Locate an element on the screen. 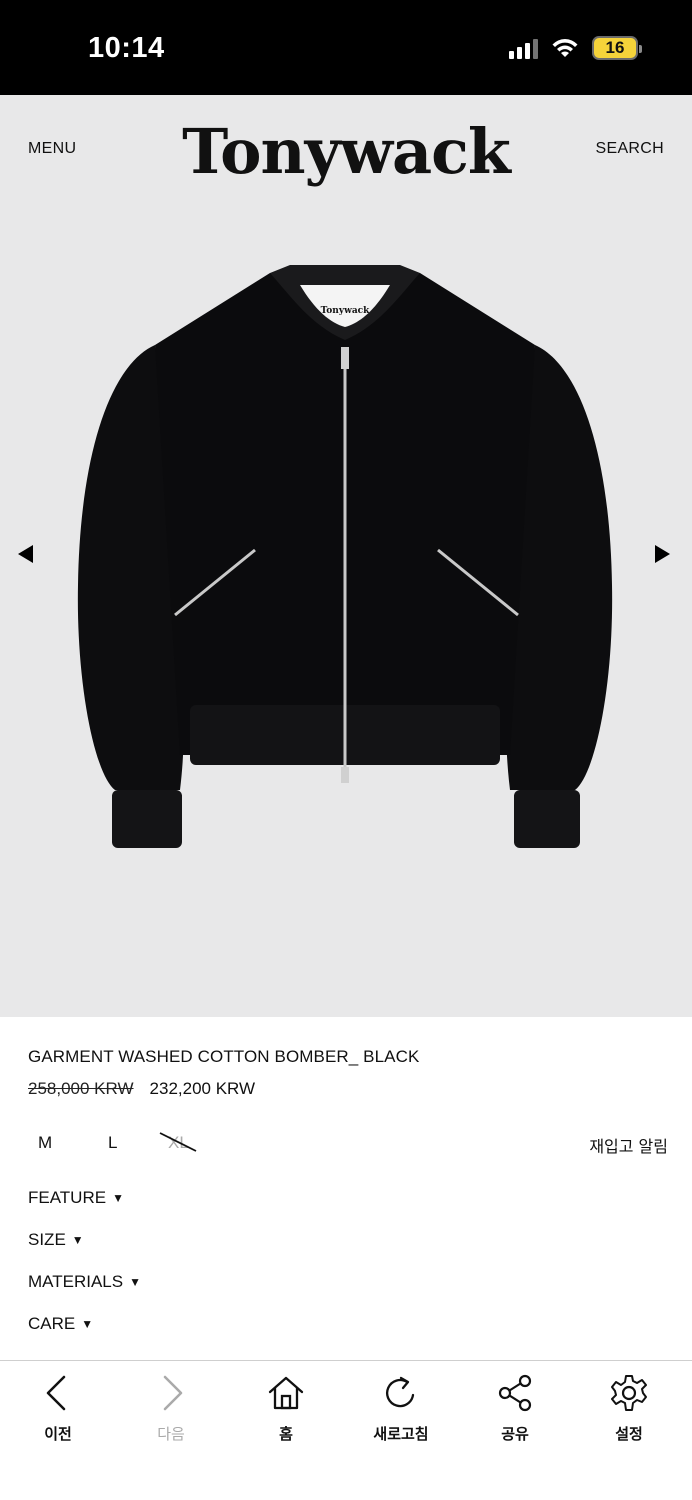 The width and height of the screenshot is (692, 1500). share-button: 공유 is located at coordinates (515, 1408).